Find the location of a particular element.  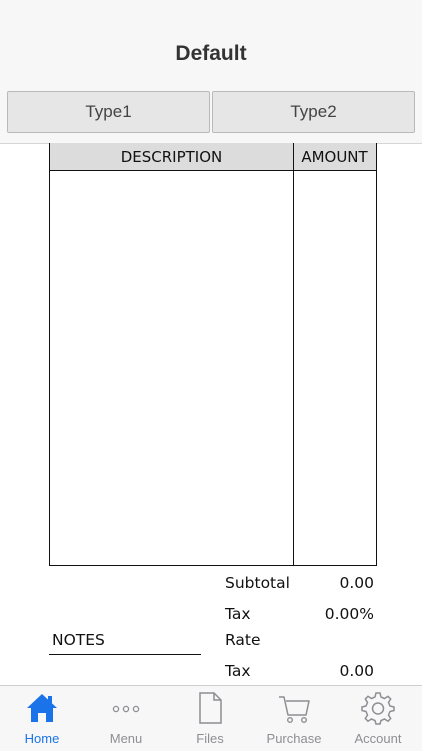

file-icon is located at coordinates (210, 708).